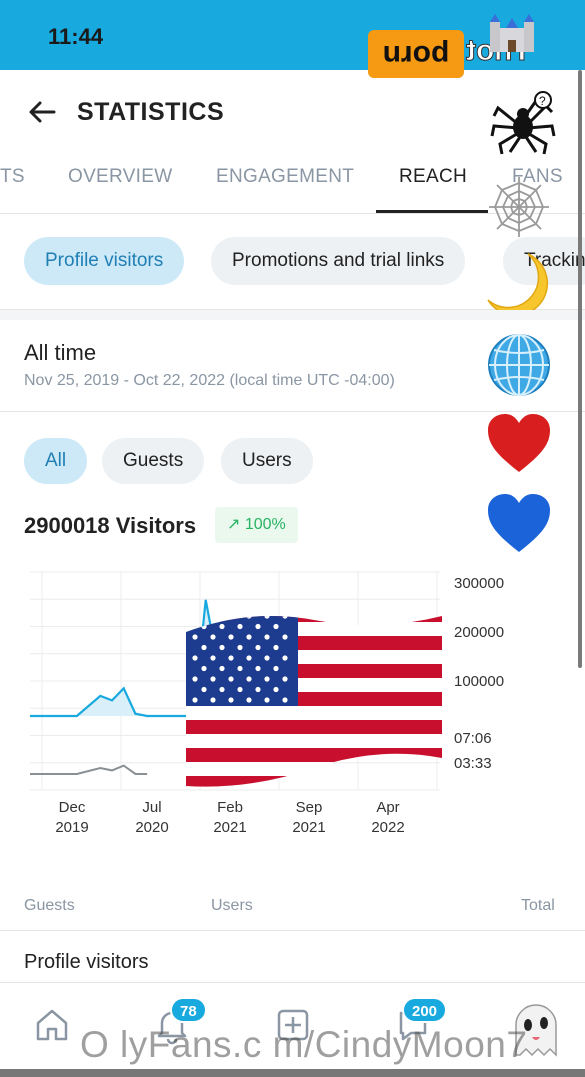 The width and height of the screenshot is (585, 1077). What do you see at coordinates (56, 461) in the screenshot?
I see `filter-all: All` at bounding box center [56, 461].